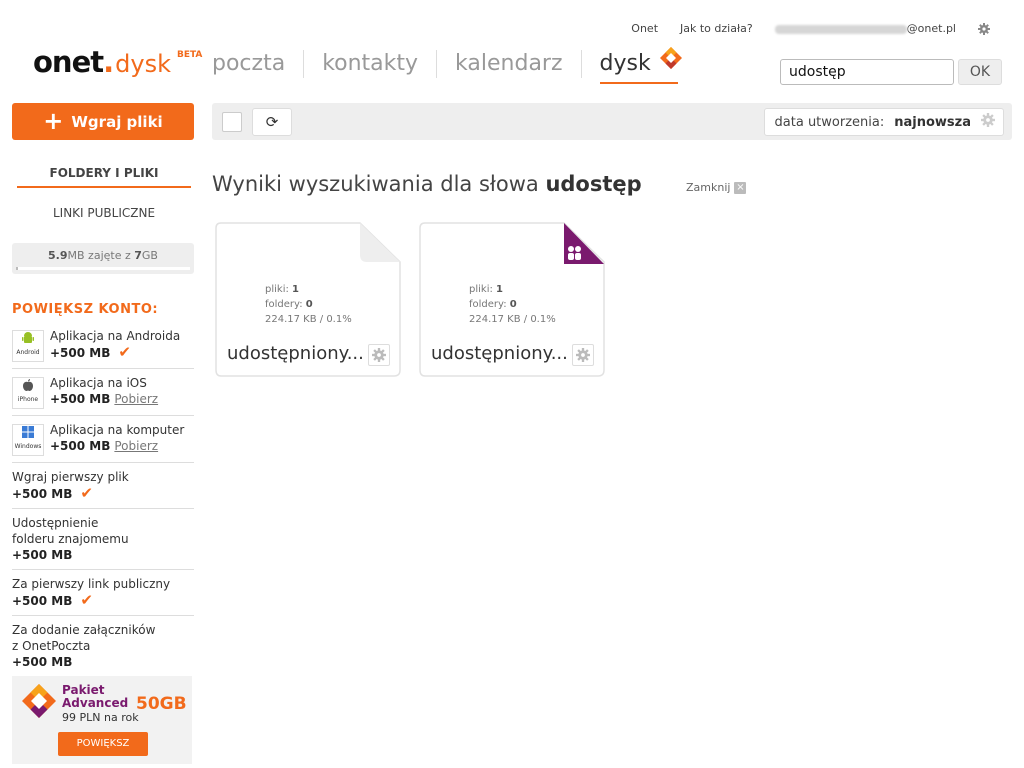 The width and height of the screenshot is (1024, 768). What do you see at coordinates (499, 289) in the screenshot?
I see `files-count: 1` at bounding box center [499, 289].